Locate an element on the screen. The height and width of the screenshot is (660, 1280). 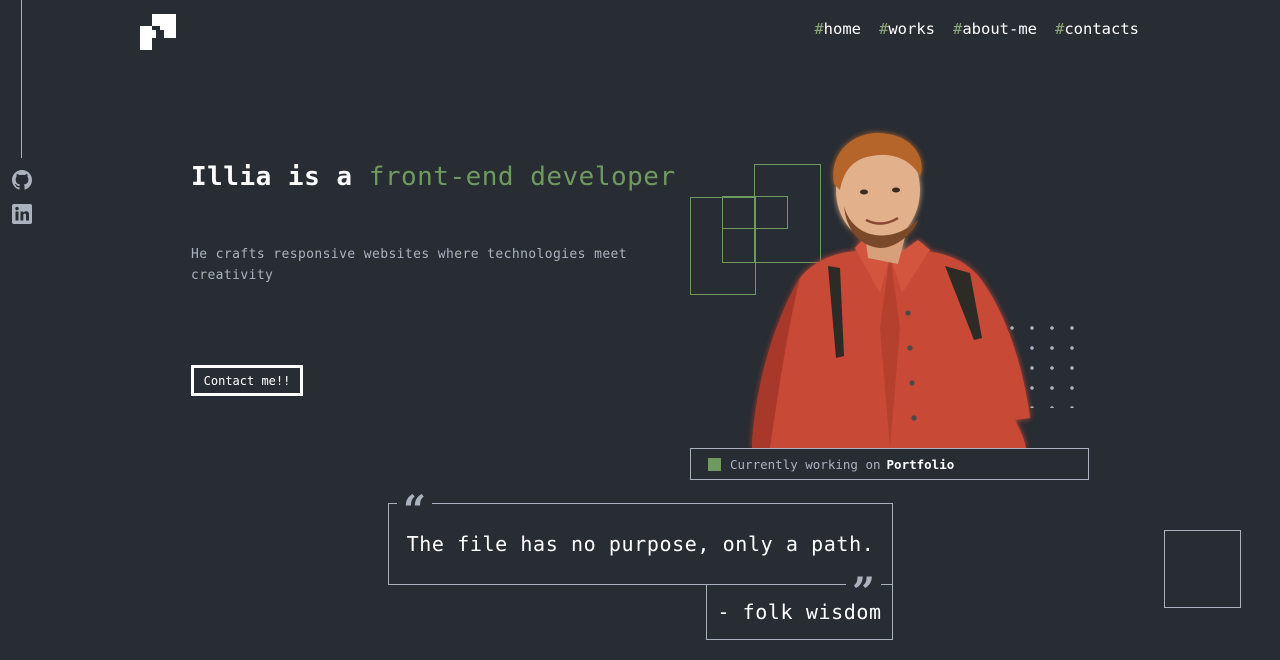
decorative-square is located at coordinates (1202, 569).